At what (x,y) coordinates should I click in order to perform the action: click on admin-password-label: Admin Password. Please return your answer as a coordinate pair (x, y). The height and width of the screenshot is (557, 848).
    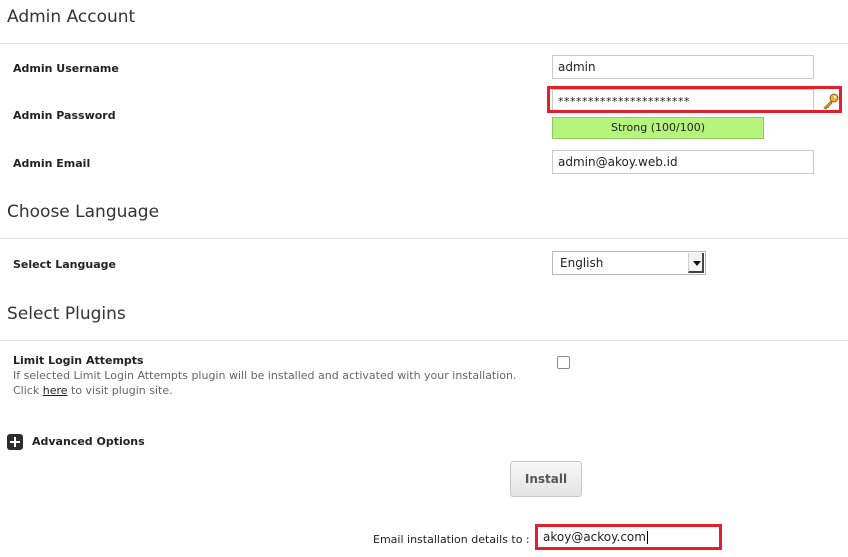
    Looking at the image, I should click on (64, 115).